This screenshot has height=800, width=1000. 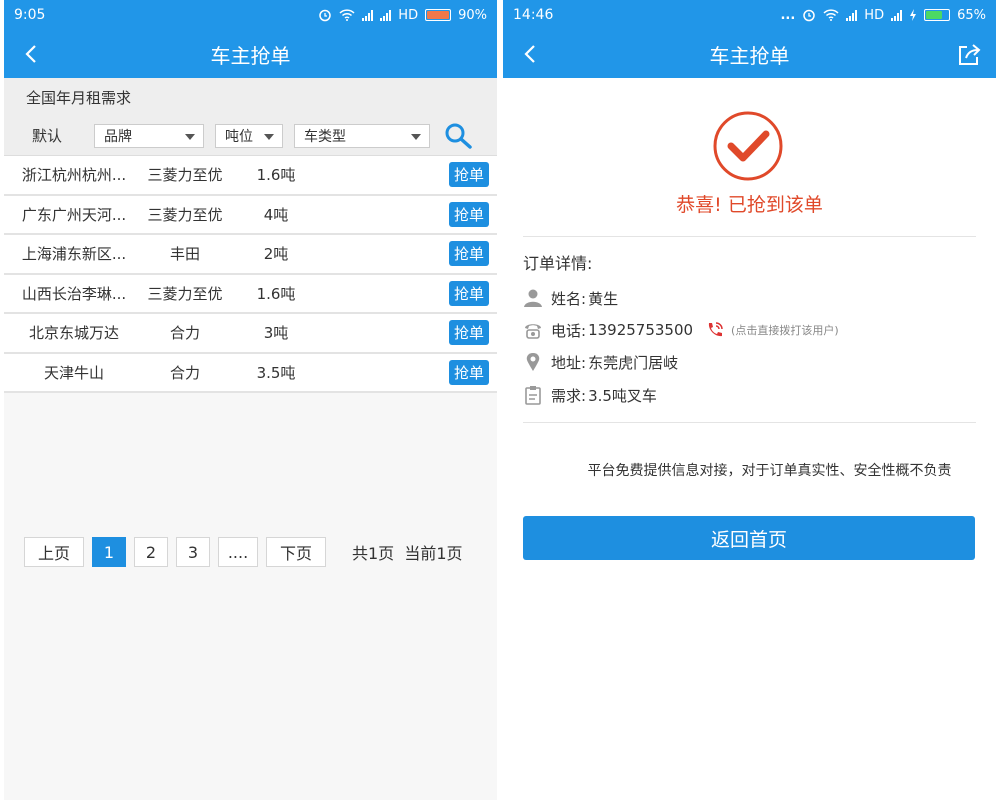 What do you see at coordinates (276, 214) in the screenshot?
I see `row-tonnage: 4吨` at bounding box center [276, 214].